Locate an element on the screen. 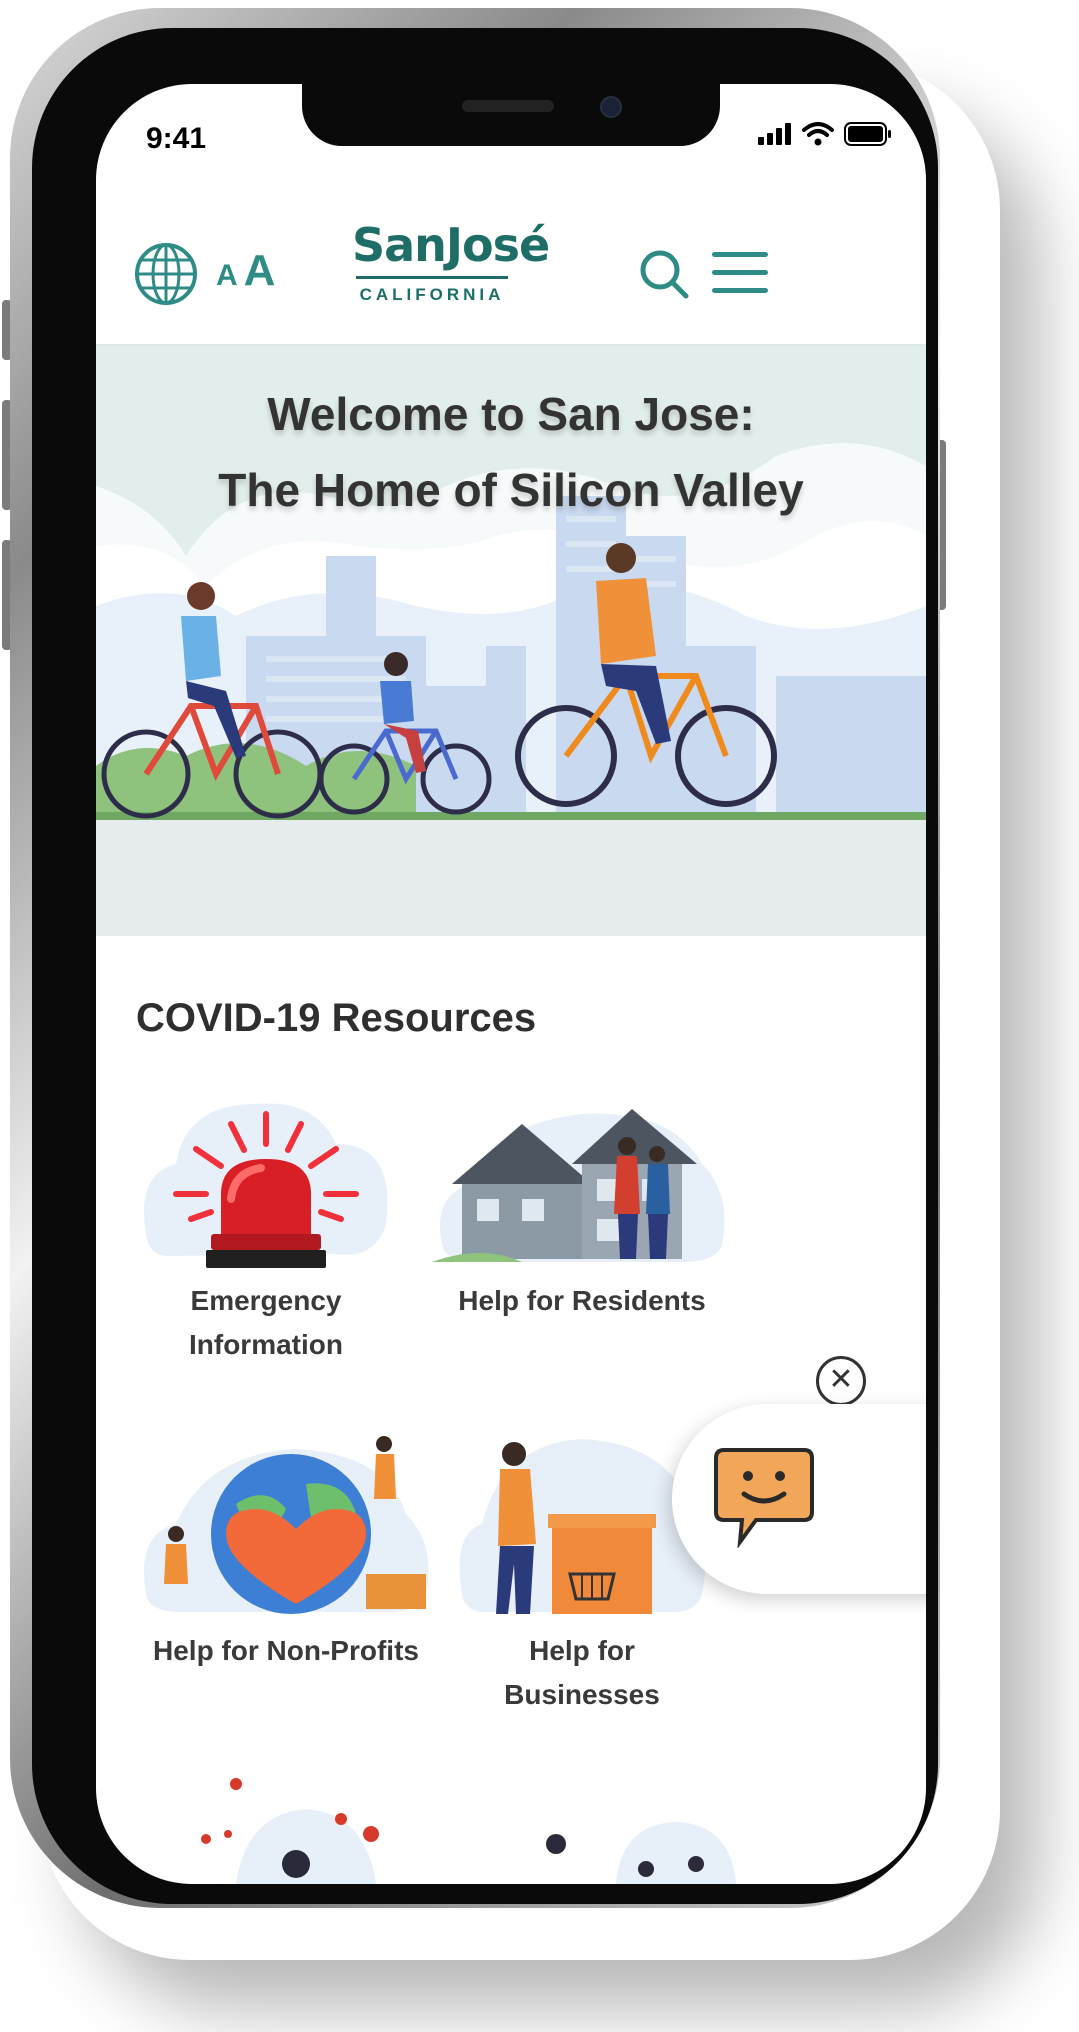 This screenshot has width=1079, height=2032. card-label: Emergency Information is located at coordinates (266, 1323).